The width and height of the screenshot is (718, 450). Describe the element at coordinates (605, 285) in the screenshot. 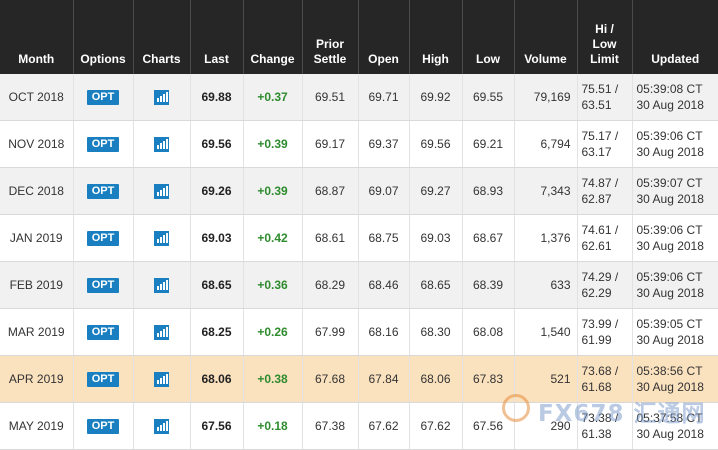

I see `cell-hi-low-limit: 74.29 / 62.29` at that location.